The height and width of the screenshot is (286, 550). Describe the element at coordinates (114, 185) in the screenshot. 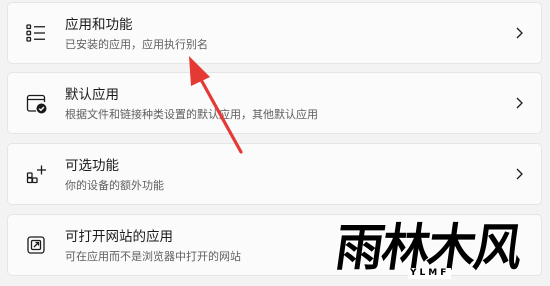

I see `settings-item-subtitle: 你的设备的额外功能` at that location.